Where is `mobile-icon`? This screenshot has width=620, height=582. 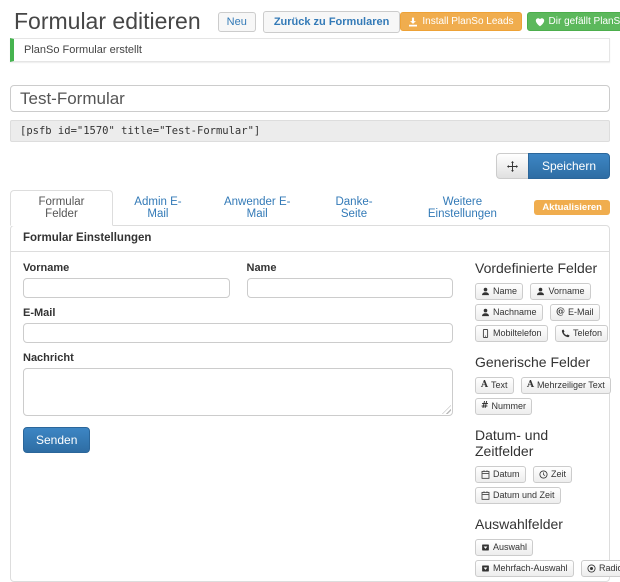
mobile-icon is located at coordinates (485, 333).